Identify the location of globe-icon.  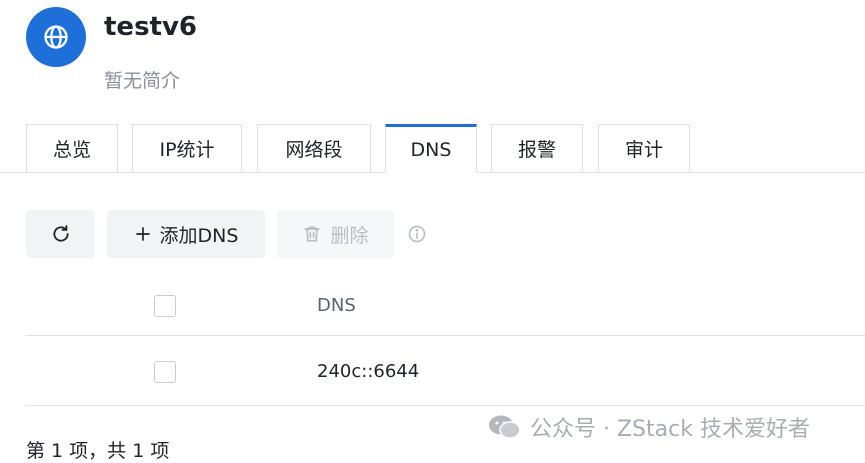
(56, 37).